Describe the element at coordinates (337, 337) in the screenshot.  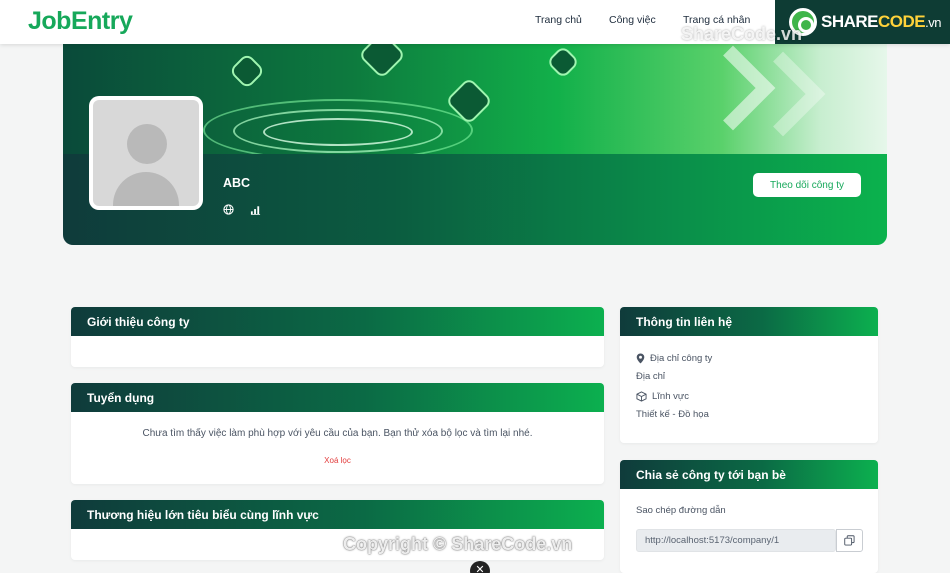
I see `company-intro-card: Giới thiệu công ty` at that location.